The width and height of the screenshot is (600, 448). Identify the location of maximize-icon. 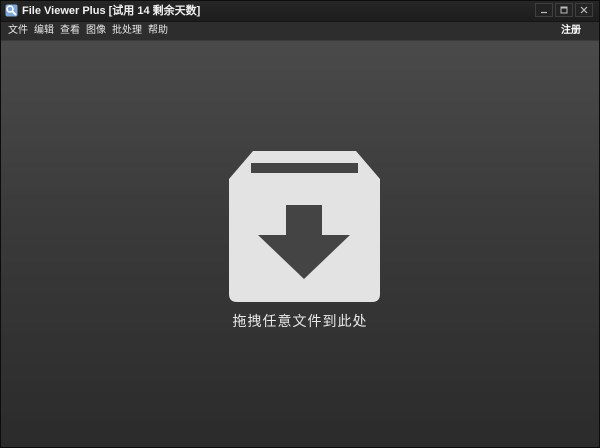
(564, 10).